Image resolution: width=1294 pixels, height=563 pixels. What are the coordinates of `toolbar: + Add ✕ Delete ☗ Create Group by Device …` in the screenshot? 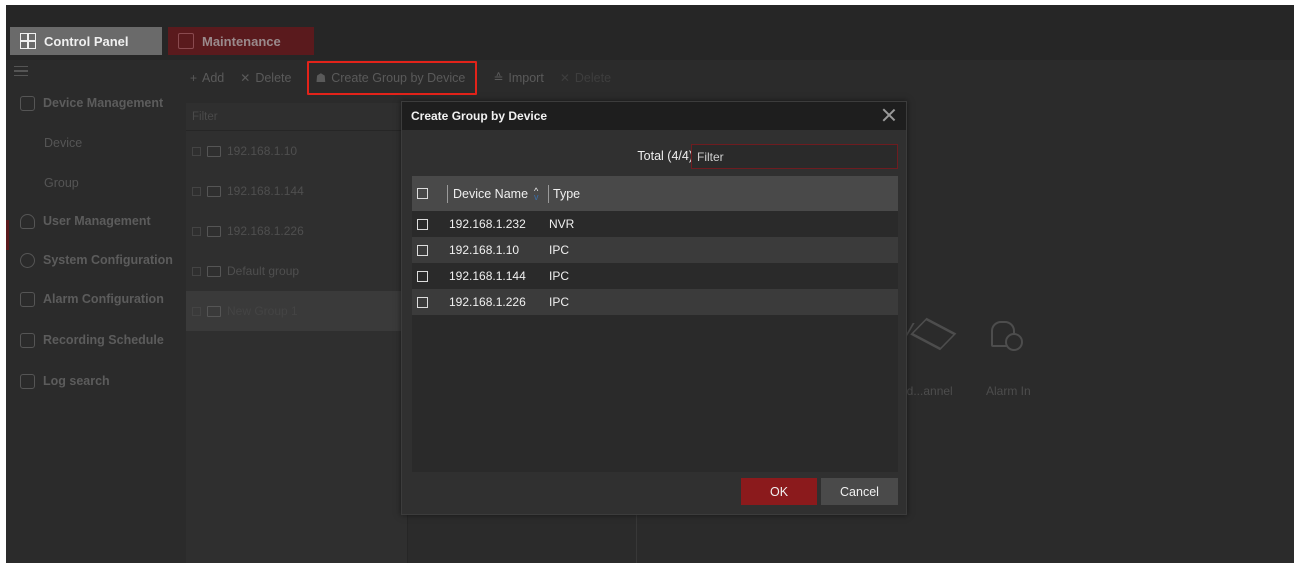 It's located at (739, 78).